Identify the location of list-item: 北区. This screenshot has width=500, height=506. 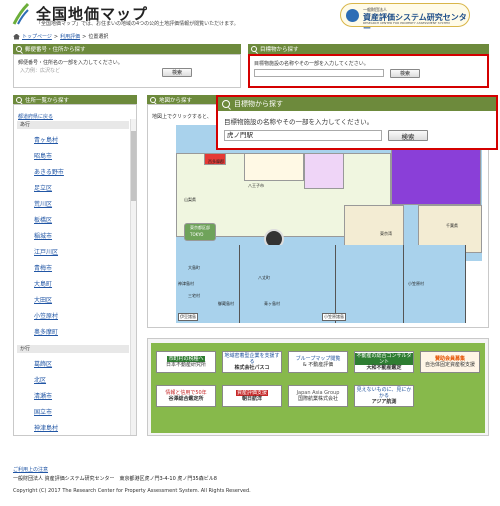
(40, 379).